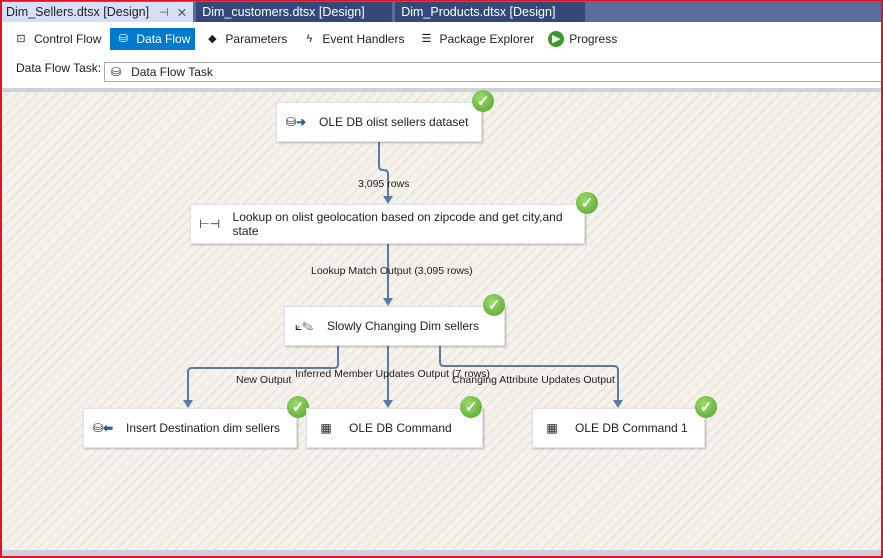 This screenshot has width=883, height=558. I want to click on node-ole-db-command: ▦ OLE DB Command, so click(394, 428).